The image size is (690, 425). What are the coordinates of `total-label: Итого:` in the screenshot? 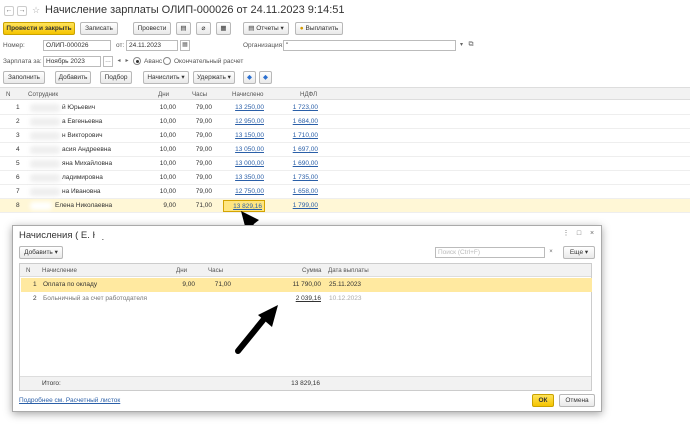 It's located at (51, 383).